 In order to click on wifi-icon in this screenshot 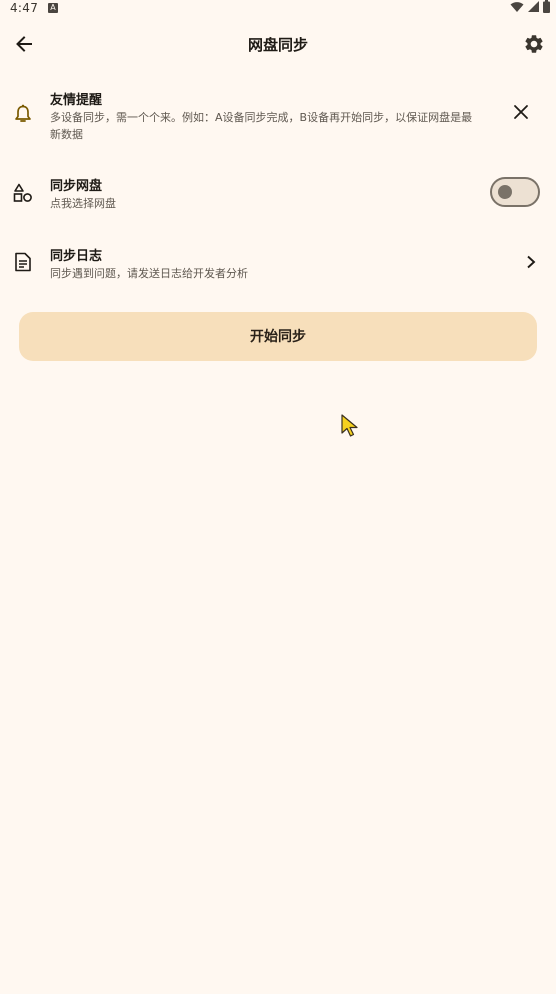, I will do `click(517, 8)`.